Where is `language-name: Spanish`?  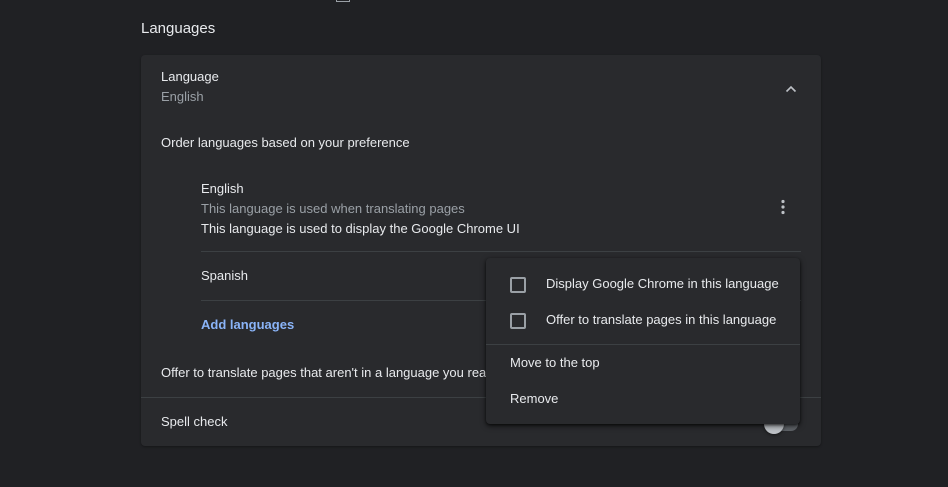 language-name: Spanish is located at coordinates (224, 275).